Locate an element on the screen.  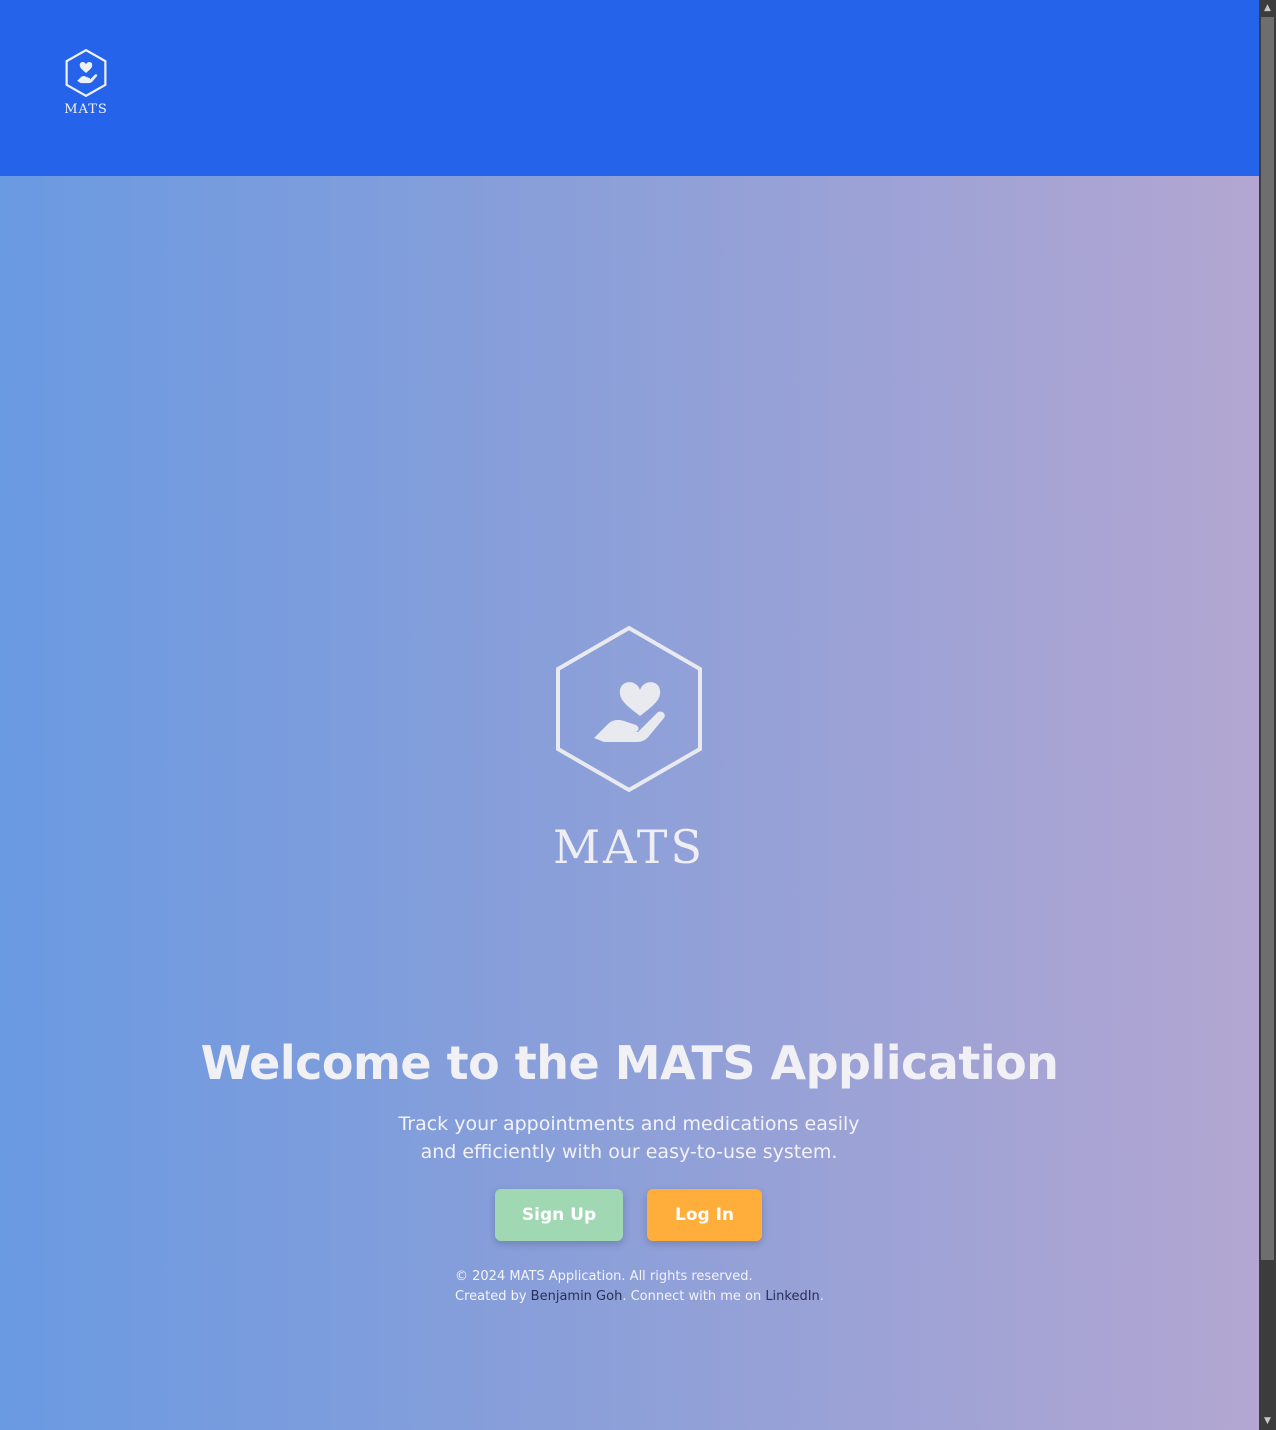
hero-logo-text: MATS is located at coordinates (629, 847).